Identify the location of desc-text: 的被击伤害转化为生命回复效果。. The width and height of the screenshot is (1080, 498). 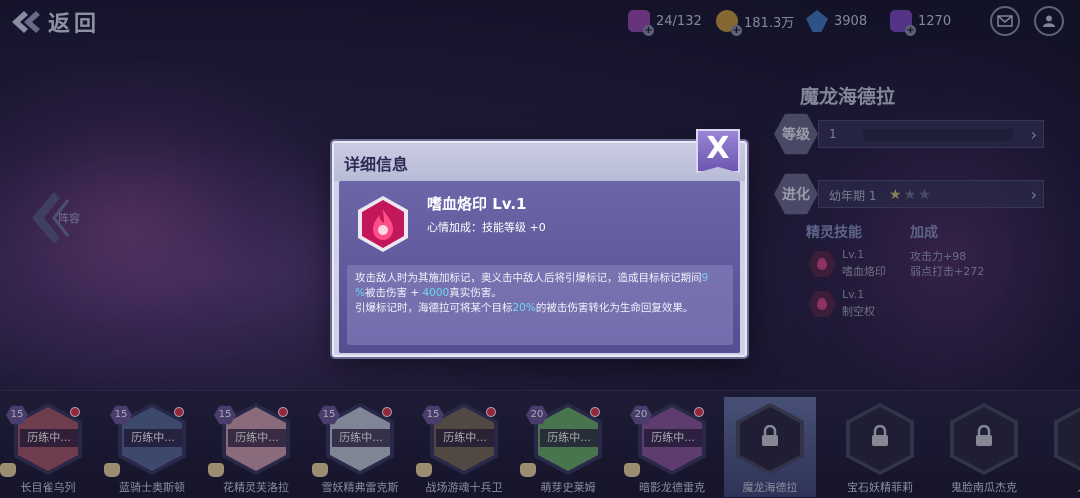
(614, 308).